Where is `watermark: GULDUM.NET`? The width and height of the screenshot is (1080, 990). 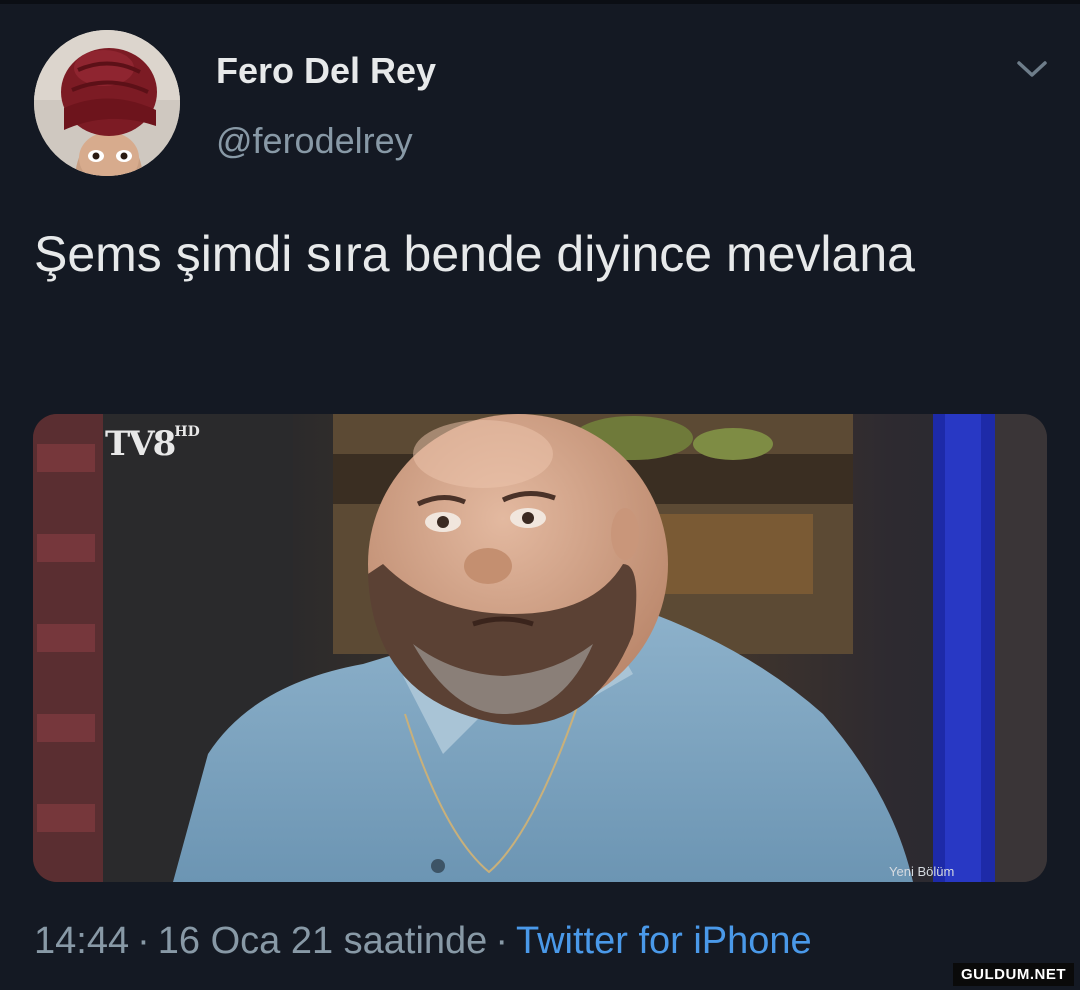
watermark: GULDUM.NET is located at coordinates (1013, 974).